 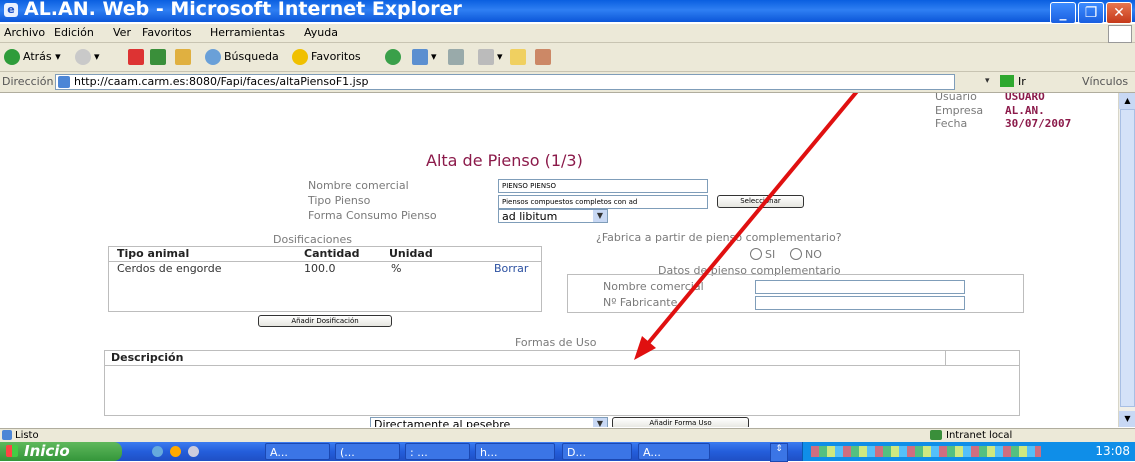 What do you see at coordinates (12, 57) in the screenshot?
I see `back-arrow-icon` at bounding box center [12, 57].